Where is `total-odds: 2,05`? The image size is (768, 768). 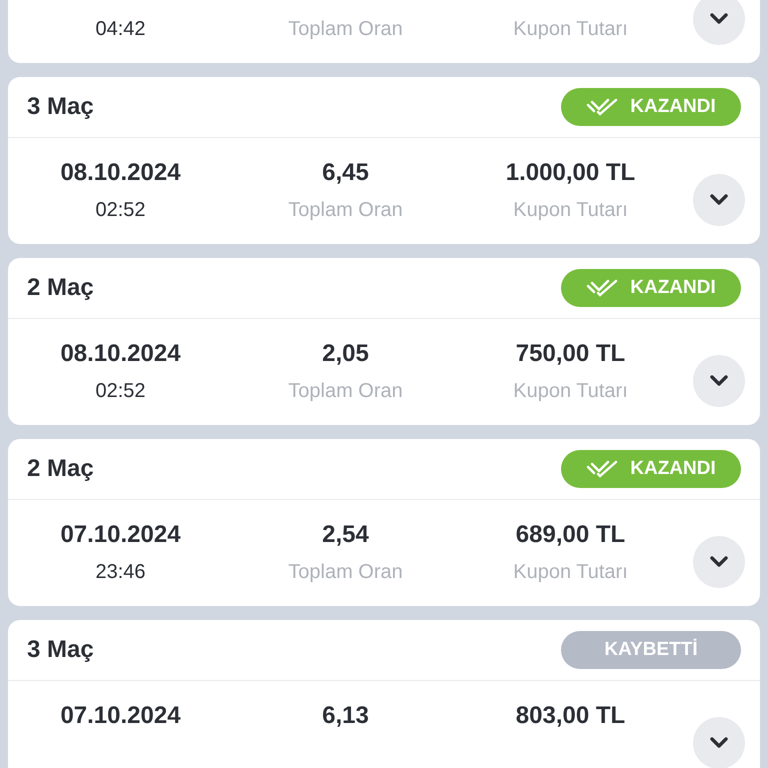 total-odds: 2,05 is located at coordinates (345, 354).